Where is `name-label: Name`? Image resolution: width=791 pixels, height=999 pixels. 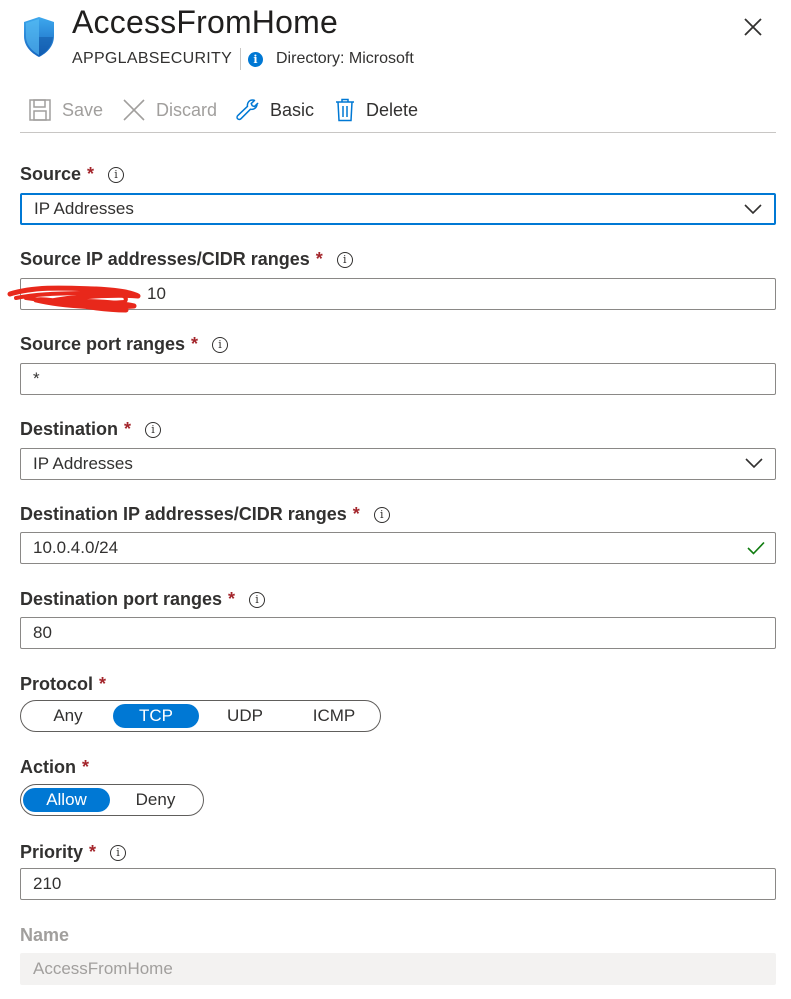
name-label: Name is located at coordinates (44, 935).